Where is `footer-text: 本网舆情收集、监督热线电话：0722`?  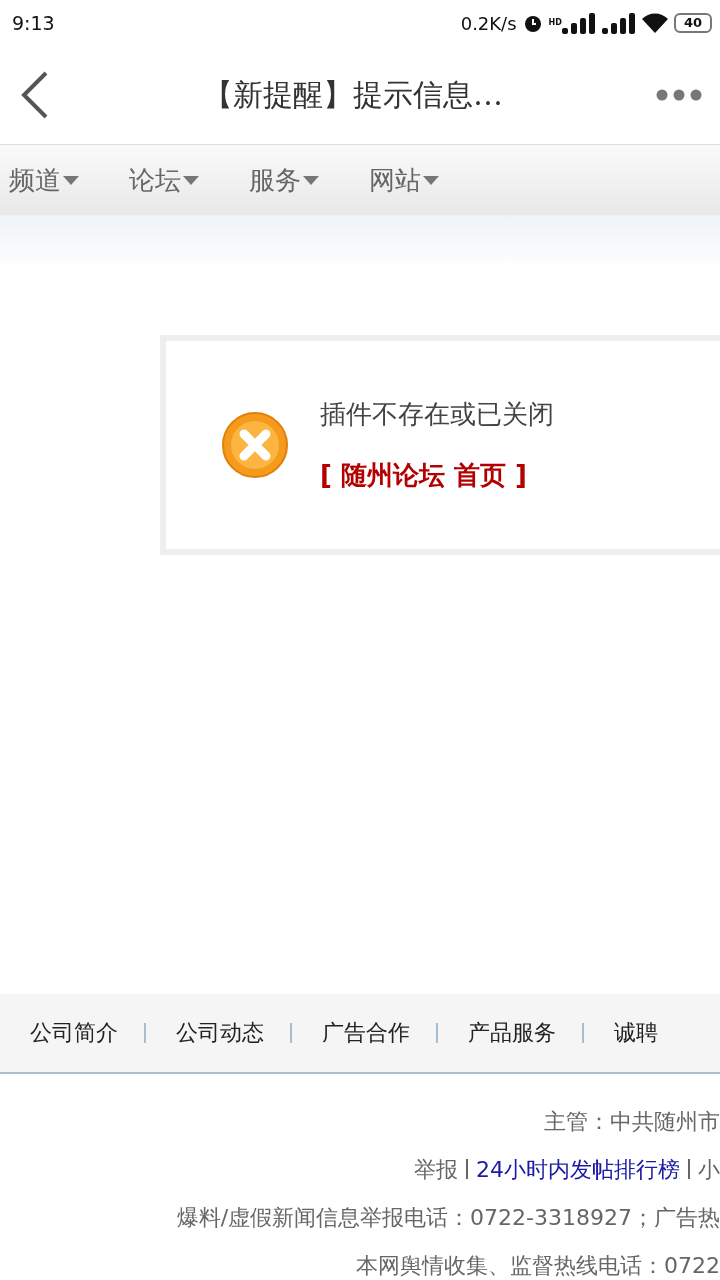
footer-text: 本网舆情收集、监督热线电话：0722 is located at coordinates (538, 1266).